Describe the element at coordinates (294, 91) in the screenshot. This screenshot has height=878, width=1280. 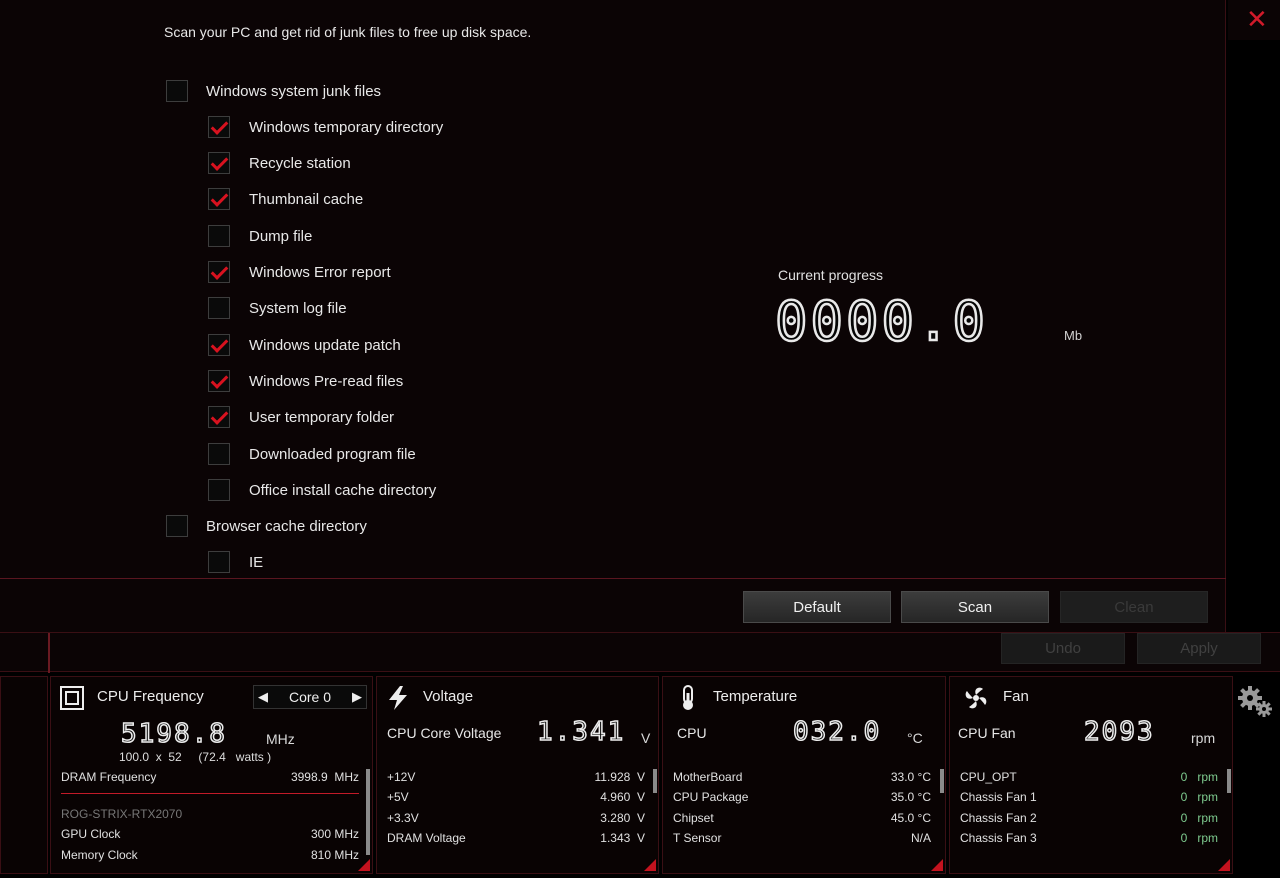
I see `checklist-item-label: Windows system junk files` at that location.